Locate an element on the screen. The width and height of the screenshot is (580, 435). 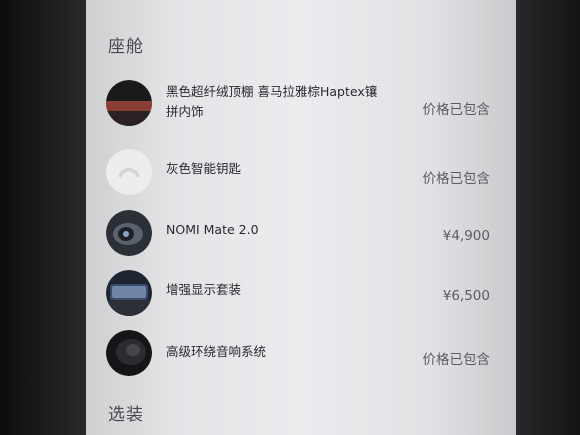
option-price: ¥6,500 is located at coordinates (466, 296).